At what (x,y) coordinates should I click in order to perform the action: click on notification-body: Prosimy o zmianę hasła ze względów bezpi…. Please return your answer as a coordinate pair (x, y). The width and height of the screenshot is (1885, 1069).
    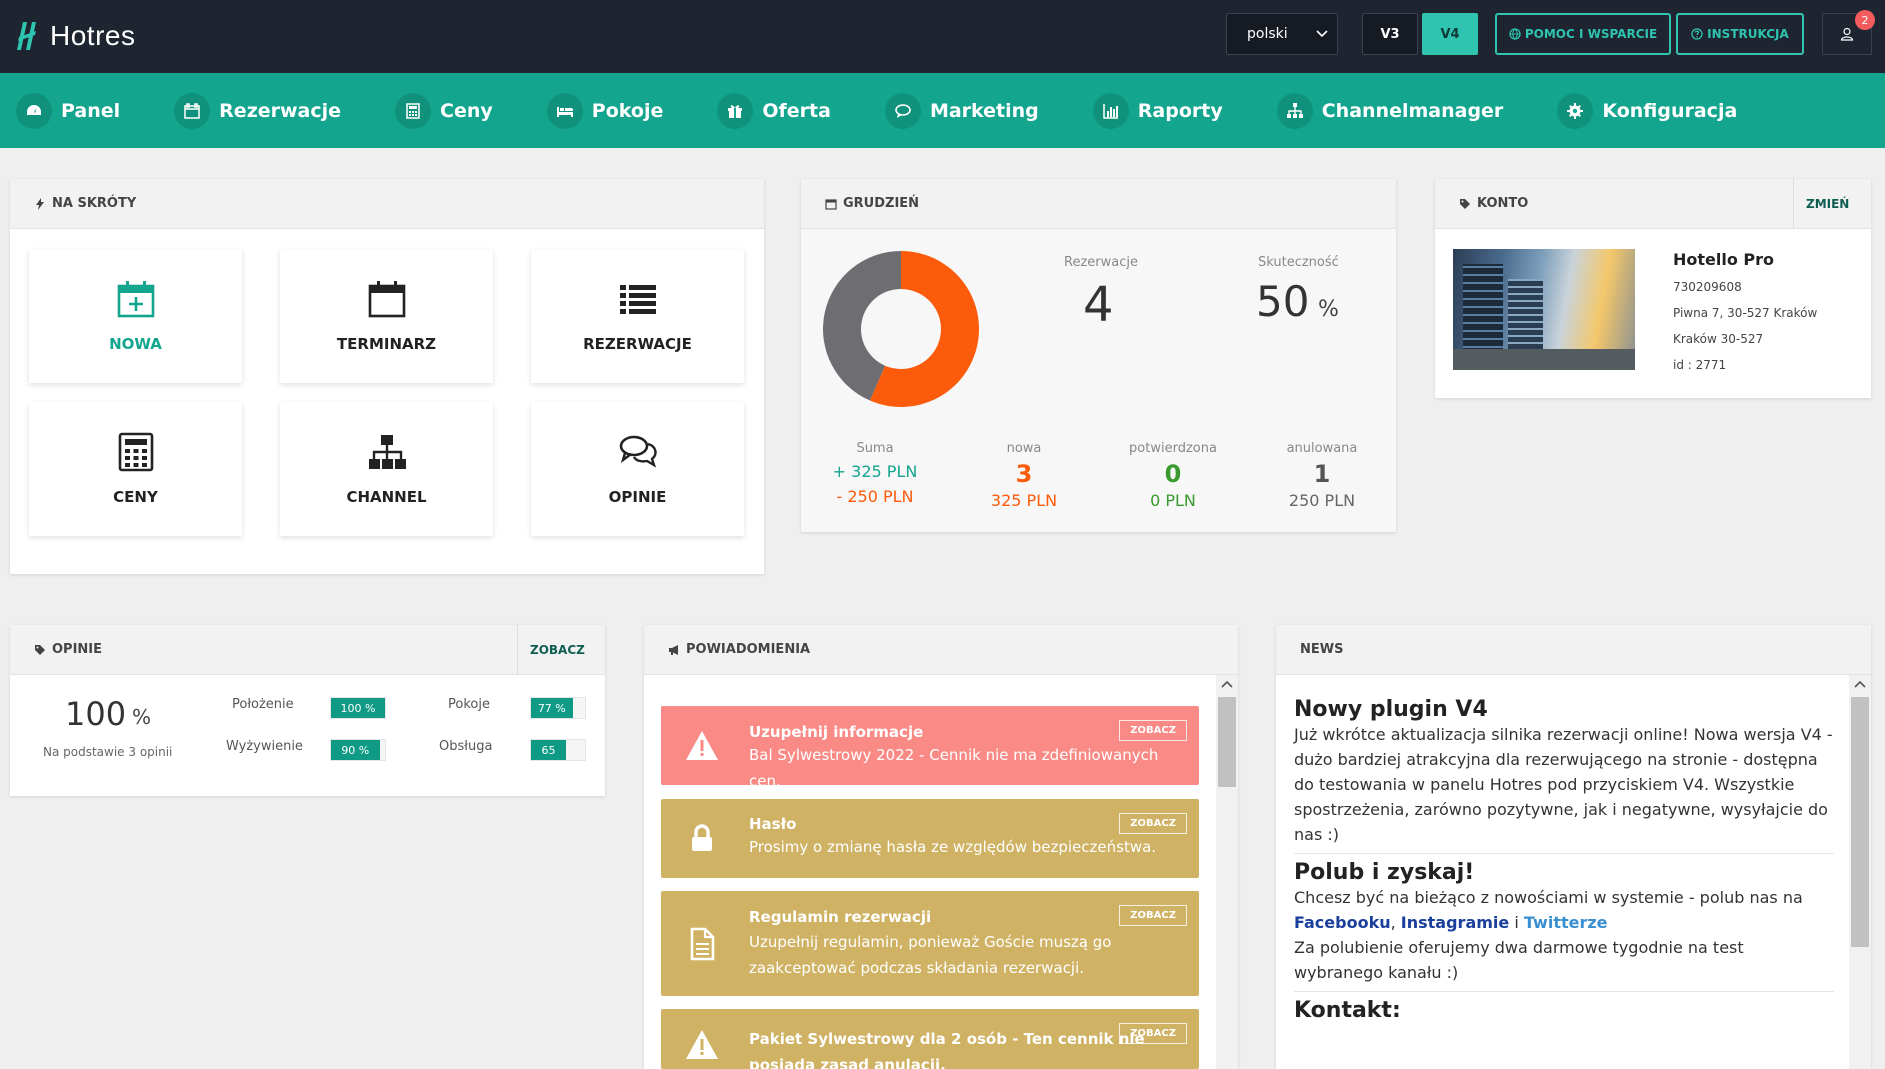
    Looking at the image, I should click on (953, 847).